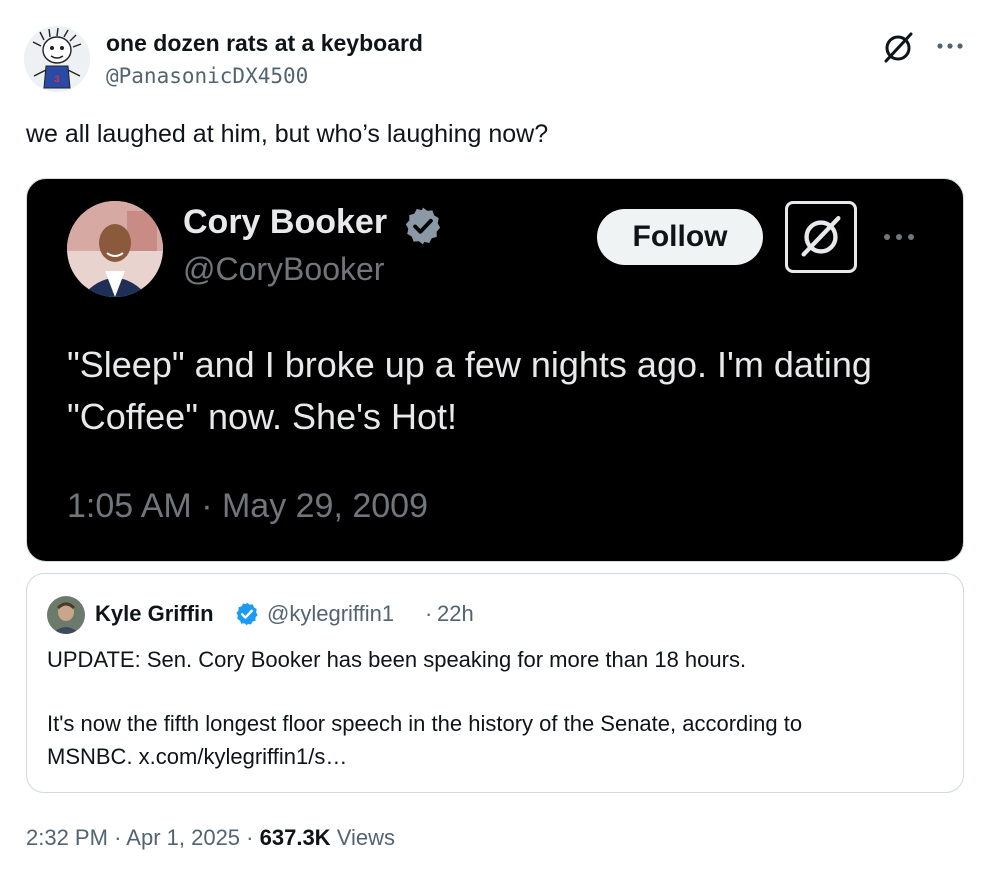 The image size is (990, 879). What do you see at coordinates (115, 249) in the screenshot?
I see `cory-booker-avatar` at bounding box center [115, 249].